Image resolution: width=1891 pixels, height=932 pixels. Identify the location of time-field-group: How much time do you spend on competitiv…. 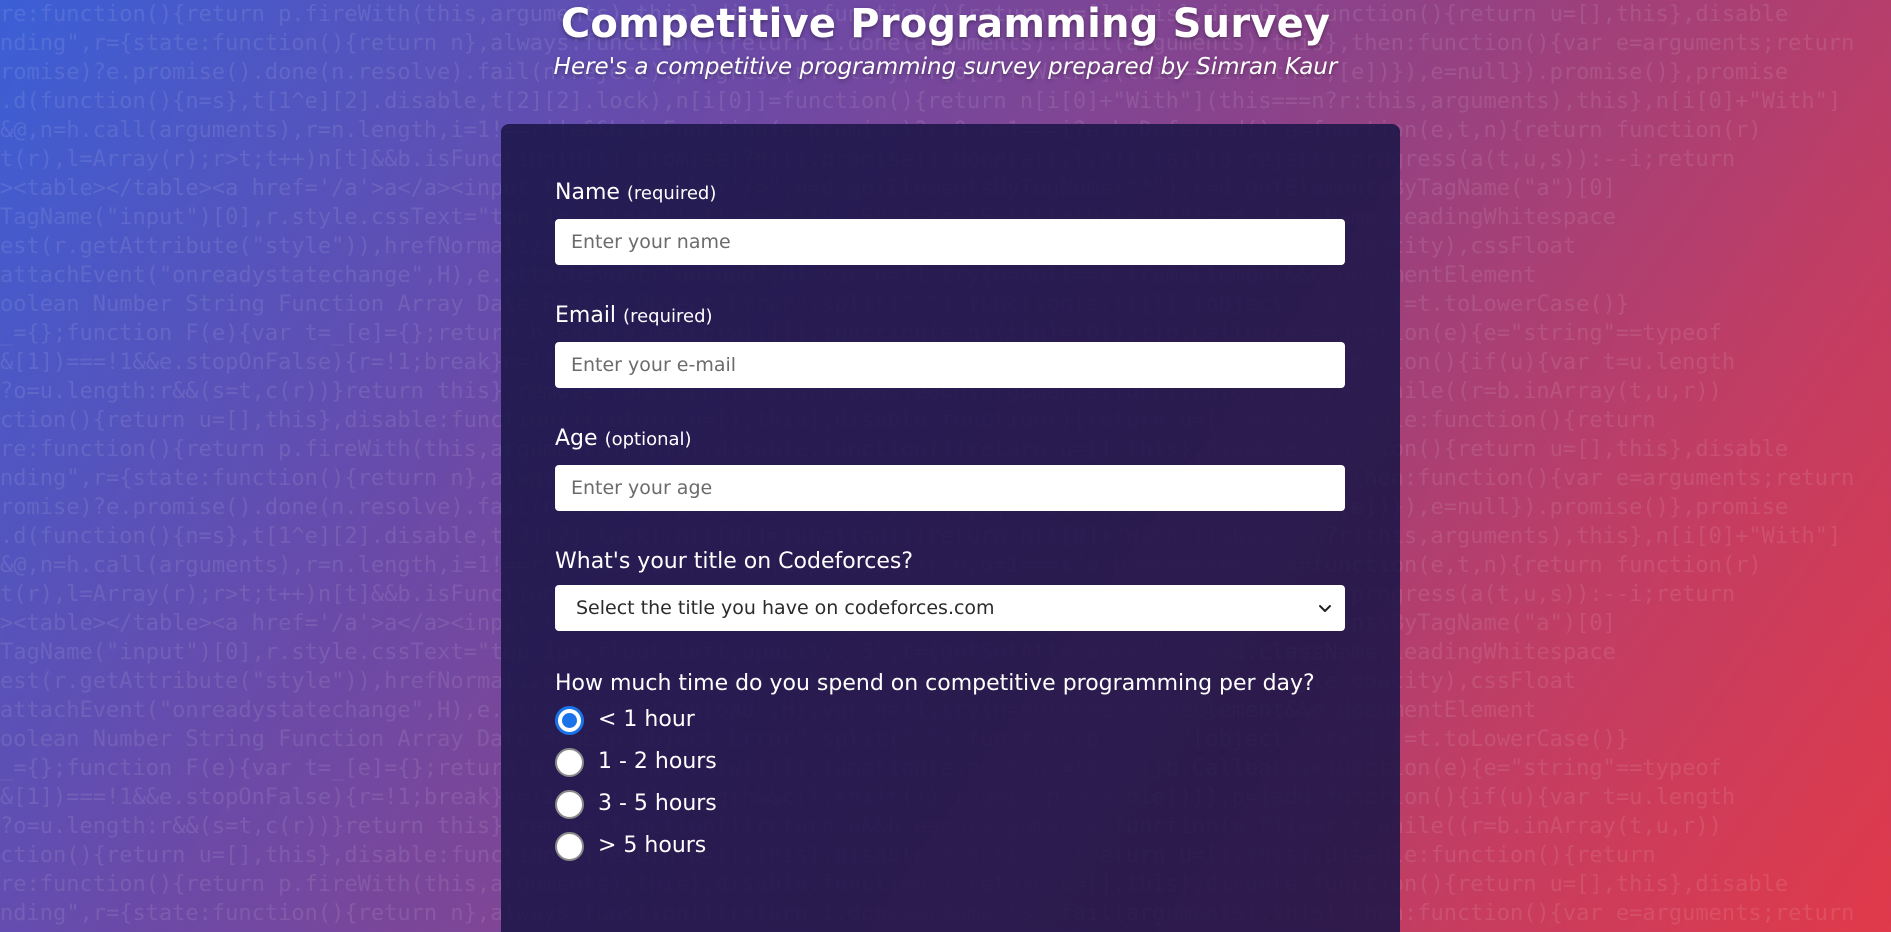
(950, 768).